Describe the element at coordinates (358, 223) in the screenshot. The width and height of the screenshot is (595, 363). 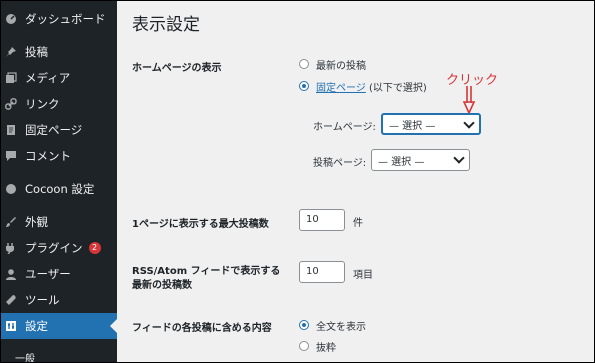
I see `max-posts-unit: 件` at that location.